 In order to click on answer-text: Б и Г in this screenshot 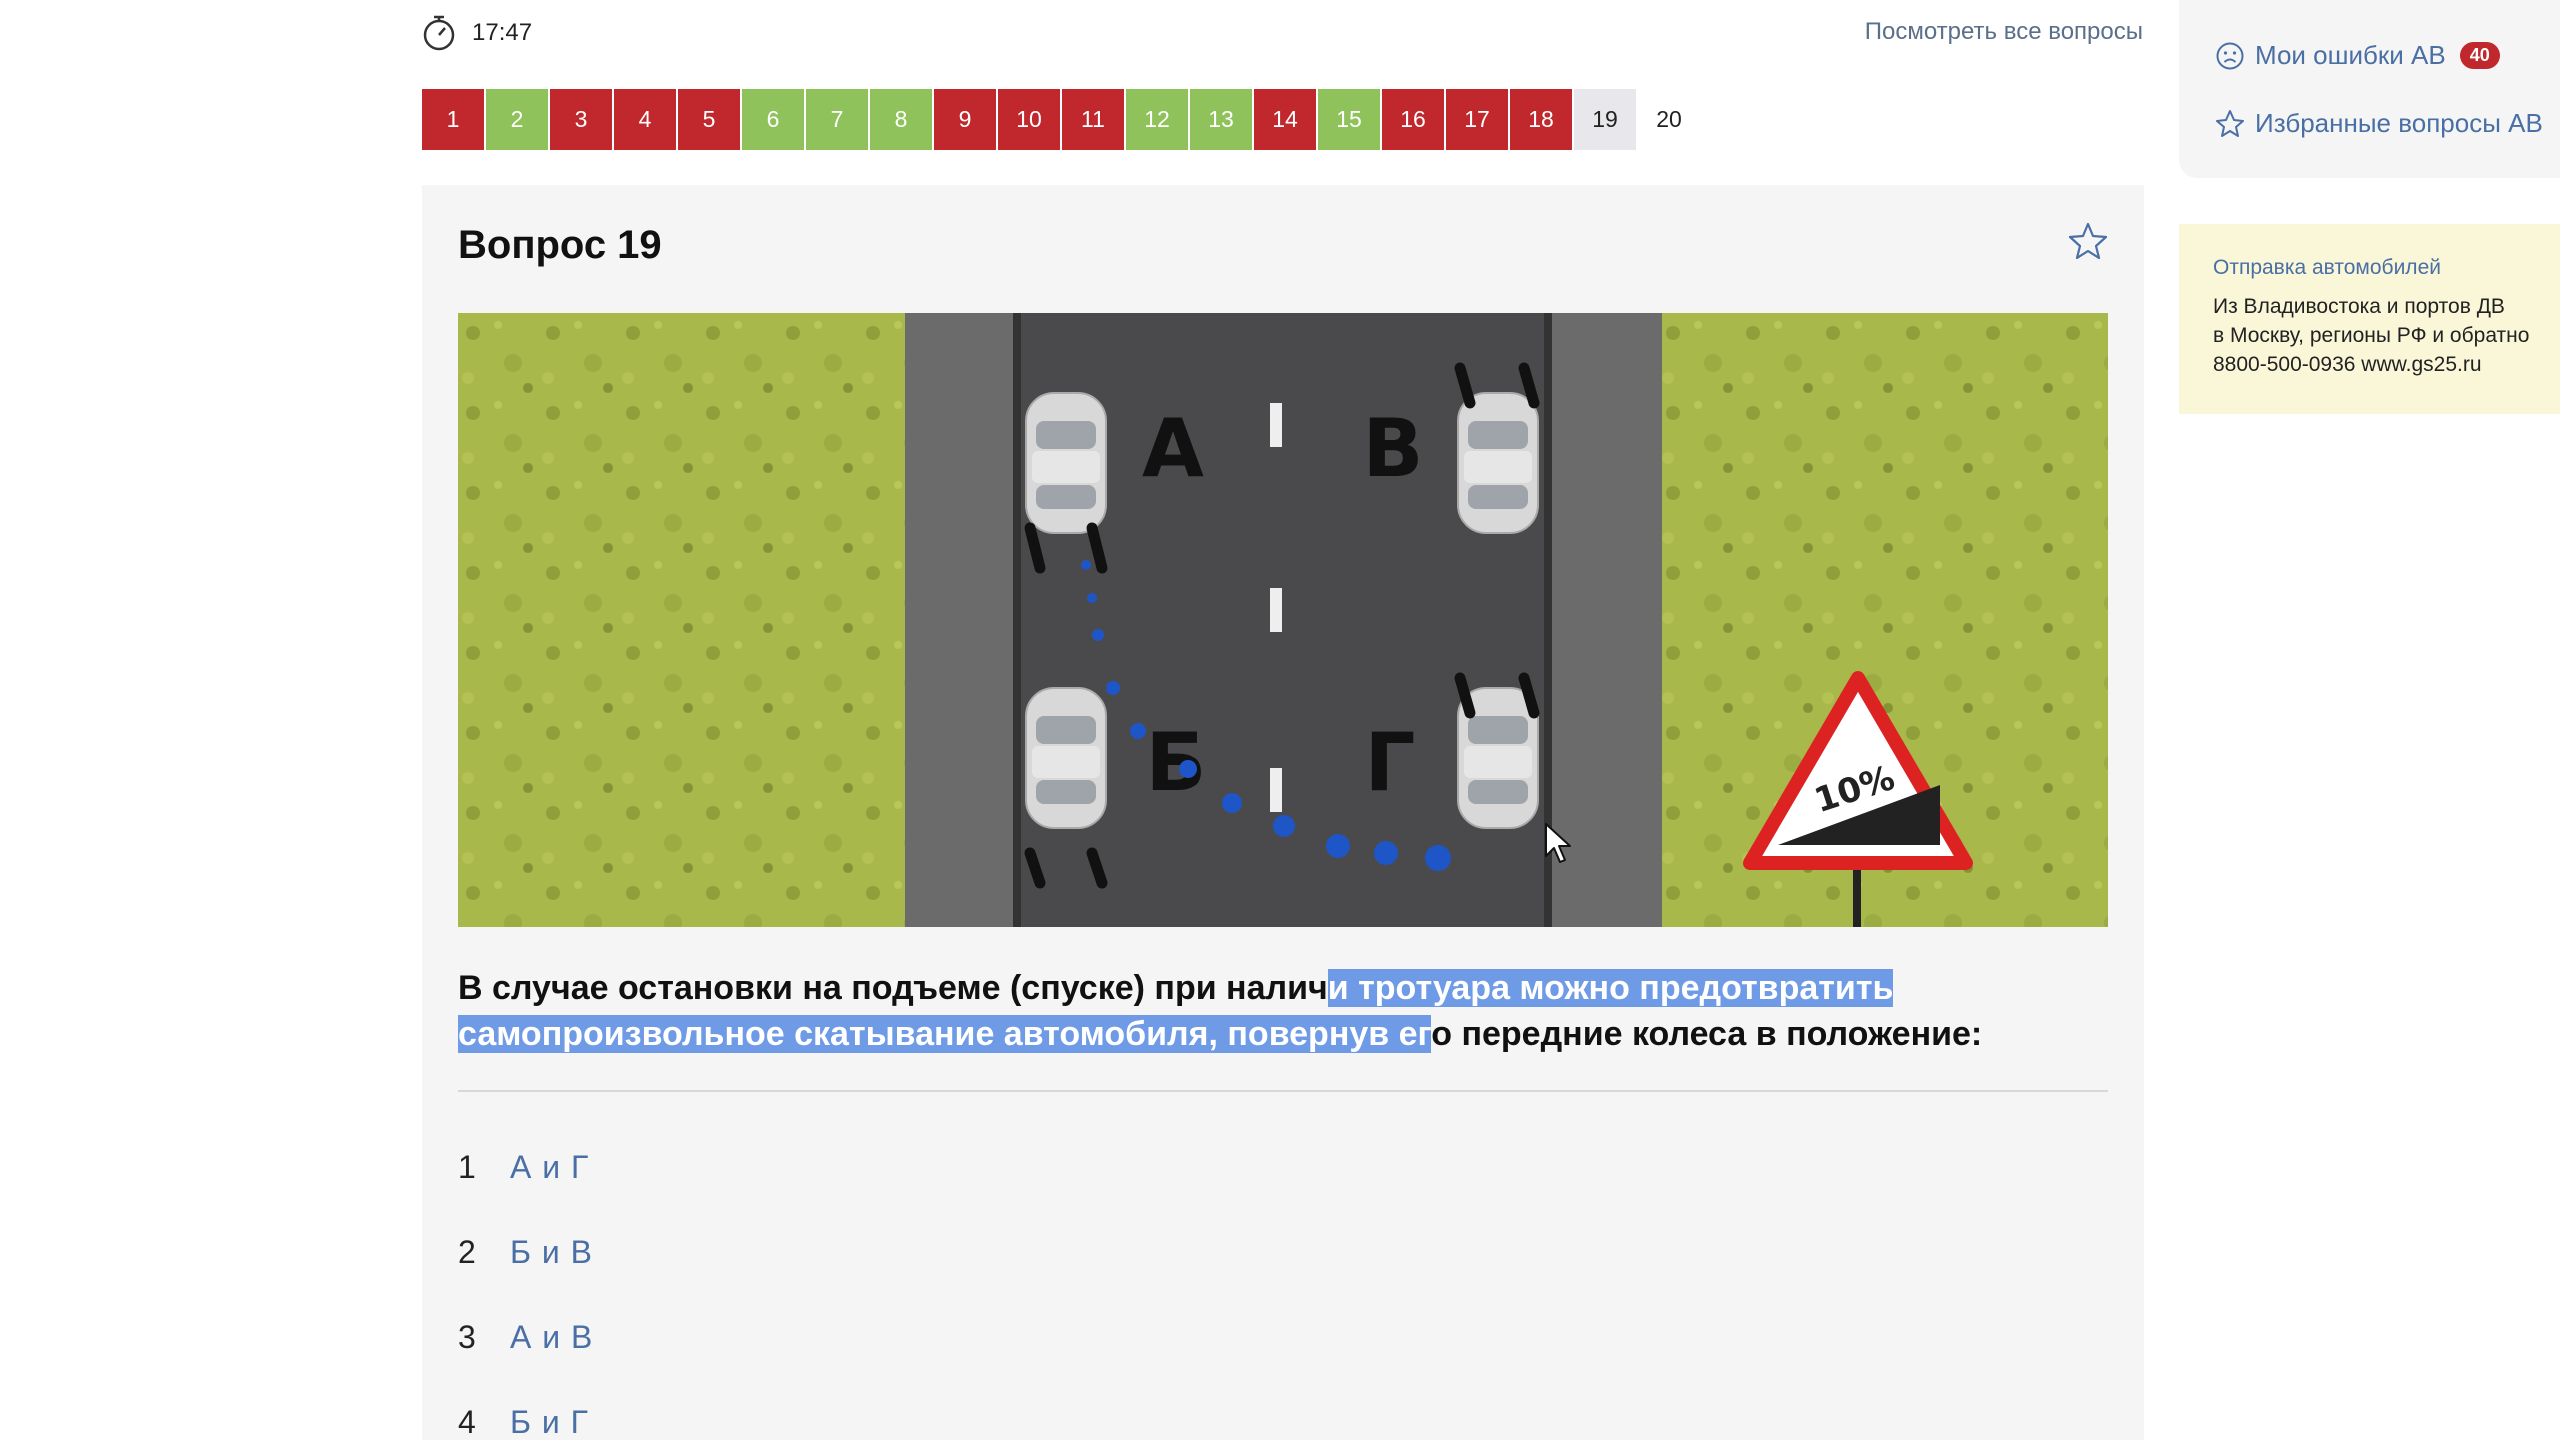, I will do `click(549, 1422)`.